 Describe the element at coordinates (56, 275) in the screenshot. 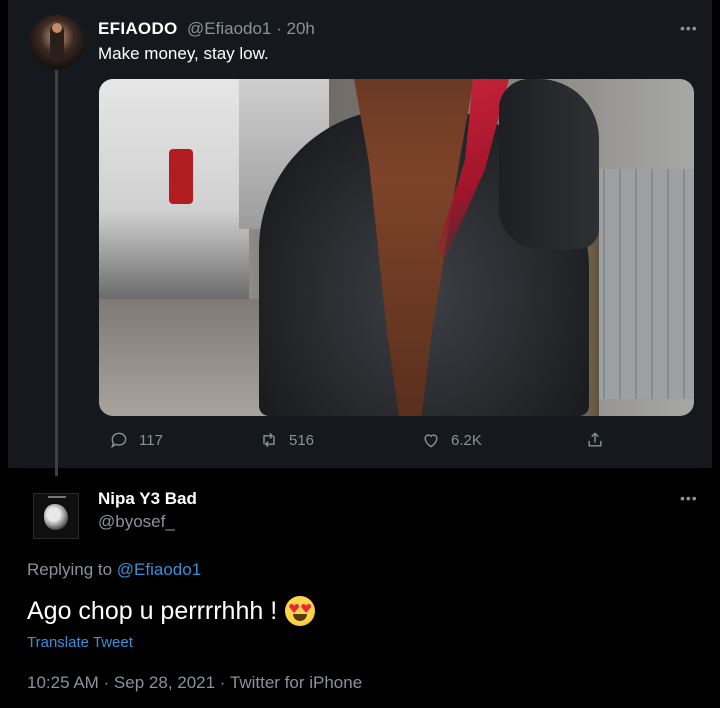

I see `thread-connector-line` at that location.